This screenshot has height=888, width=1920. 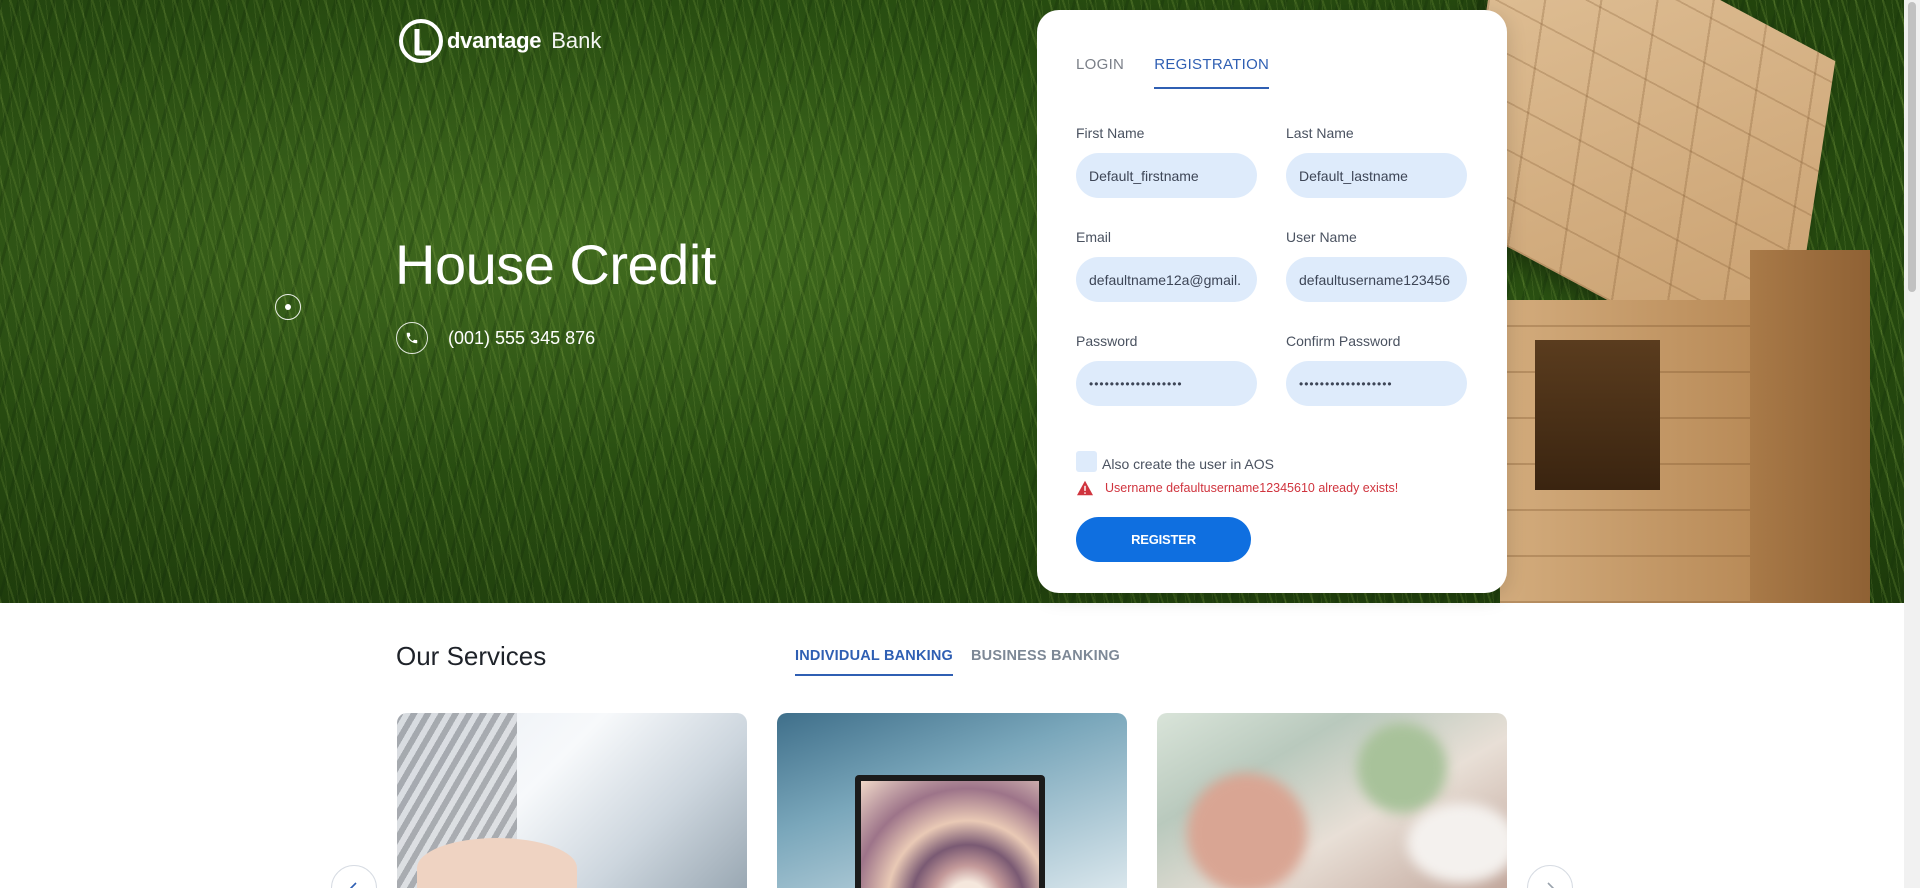 What do you see at coordinates (1376, 383) in the screenshot?
I see `confirm-password-field: ••••••••••••••••••` at bounding box center [1376, 383].